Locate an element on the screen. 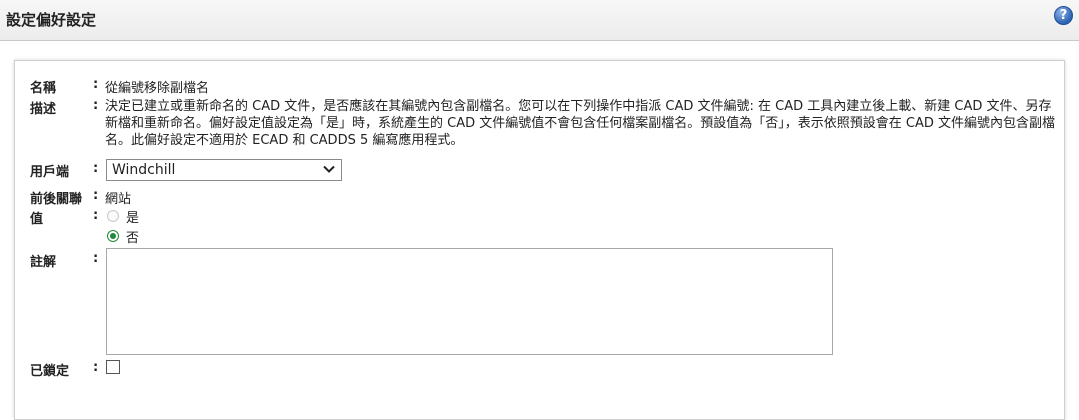 This screenshot has height=420, width=1079. client-select: Windchill is located at coordinates (224, 170).